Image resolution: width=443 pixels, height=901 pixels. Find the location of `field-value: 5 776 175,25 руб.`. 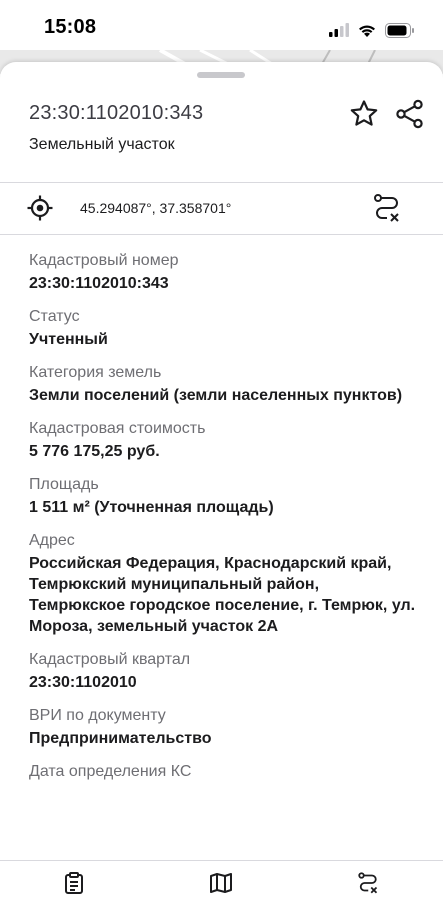

field-value: 5 776 175,25 руб. is located at coordinates (224, 451).